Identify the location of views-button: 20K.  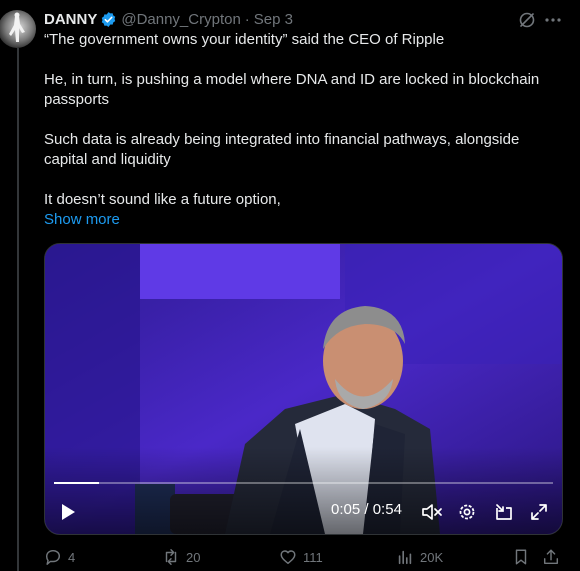
(419, 557).